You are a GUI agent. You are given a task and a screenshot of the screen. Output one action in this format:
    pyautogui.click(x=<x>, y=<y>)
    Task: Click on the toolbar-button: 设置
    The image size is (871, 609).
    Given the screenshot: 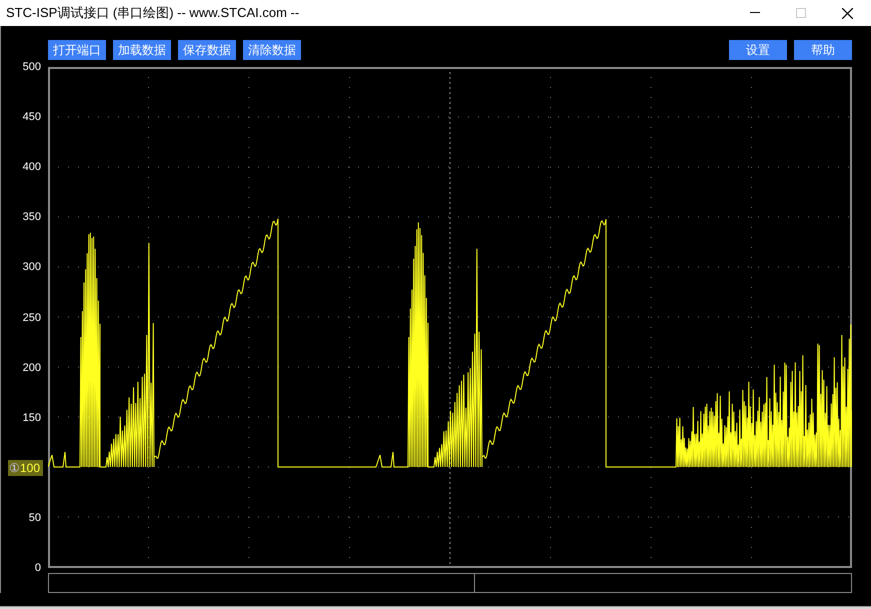 What is the action you would take?
    pyautogui.click(x=758, y=50)
    